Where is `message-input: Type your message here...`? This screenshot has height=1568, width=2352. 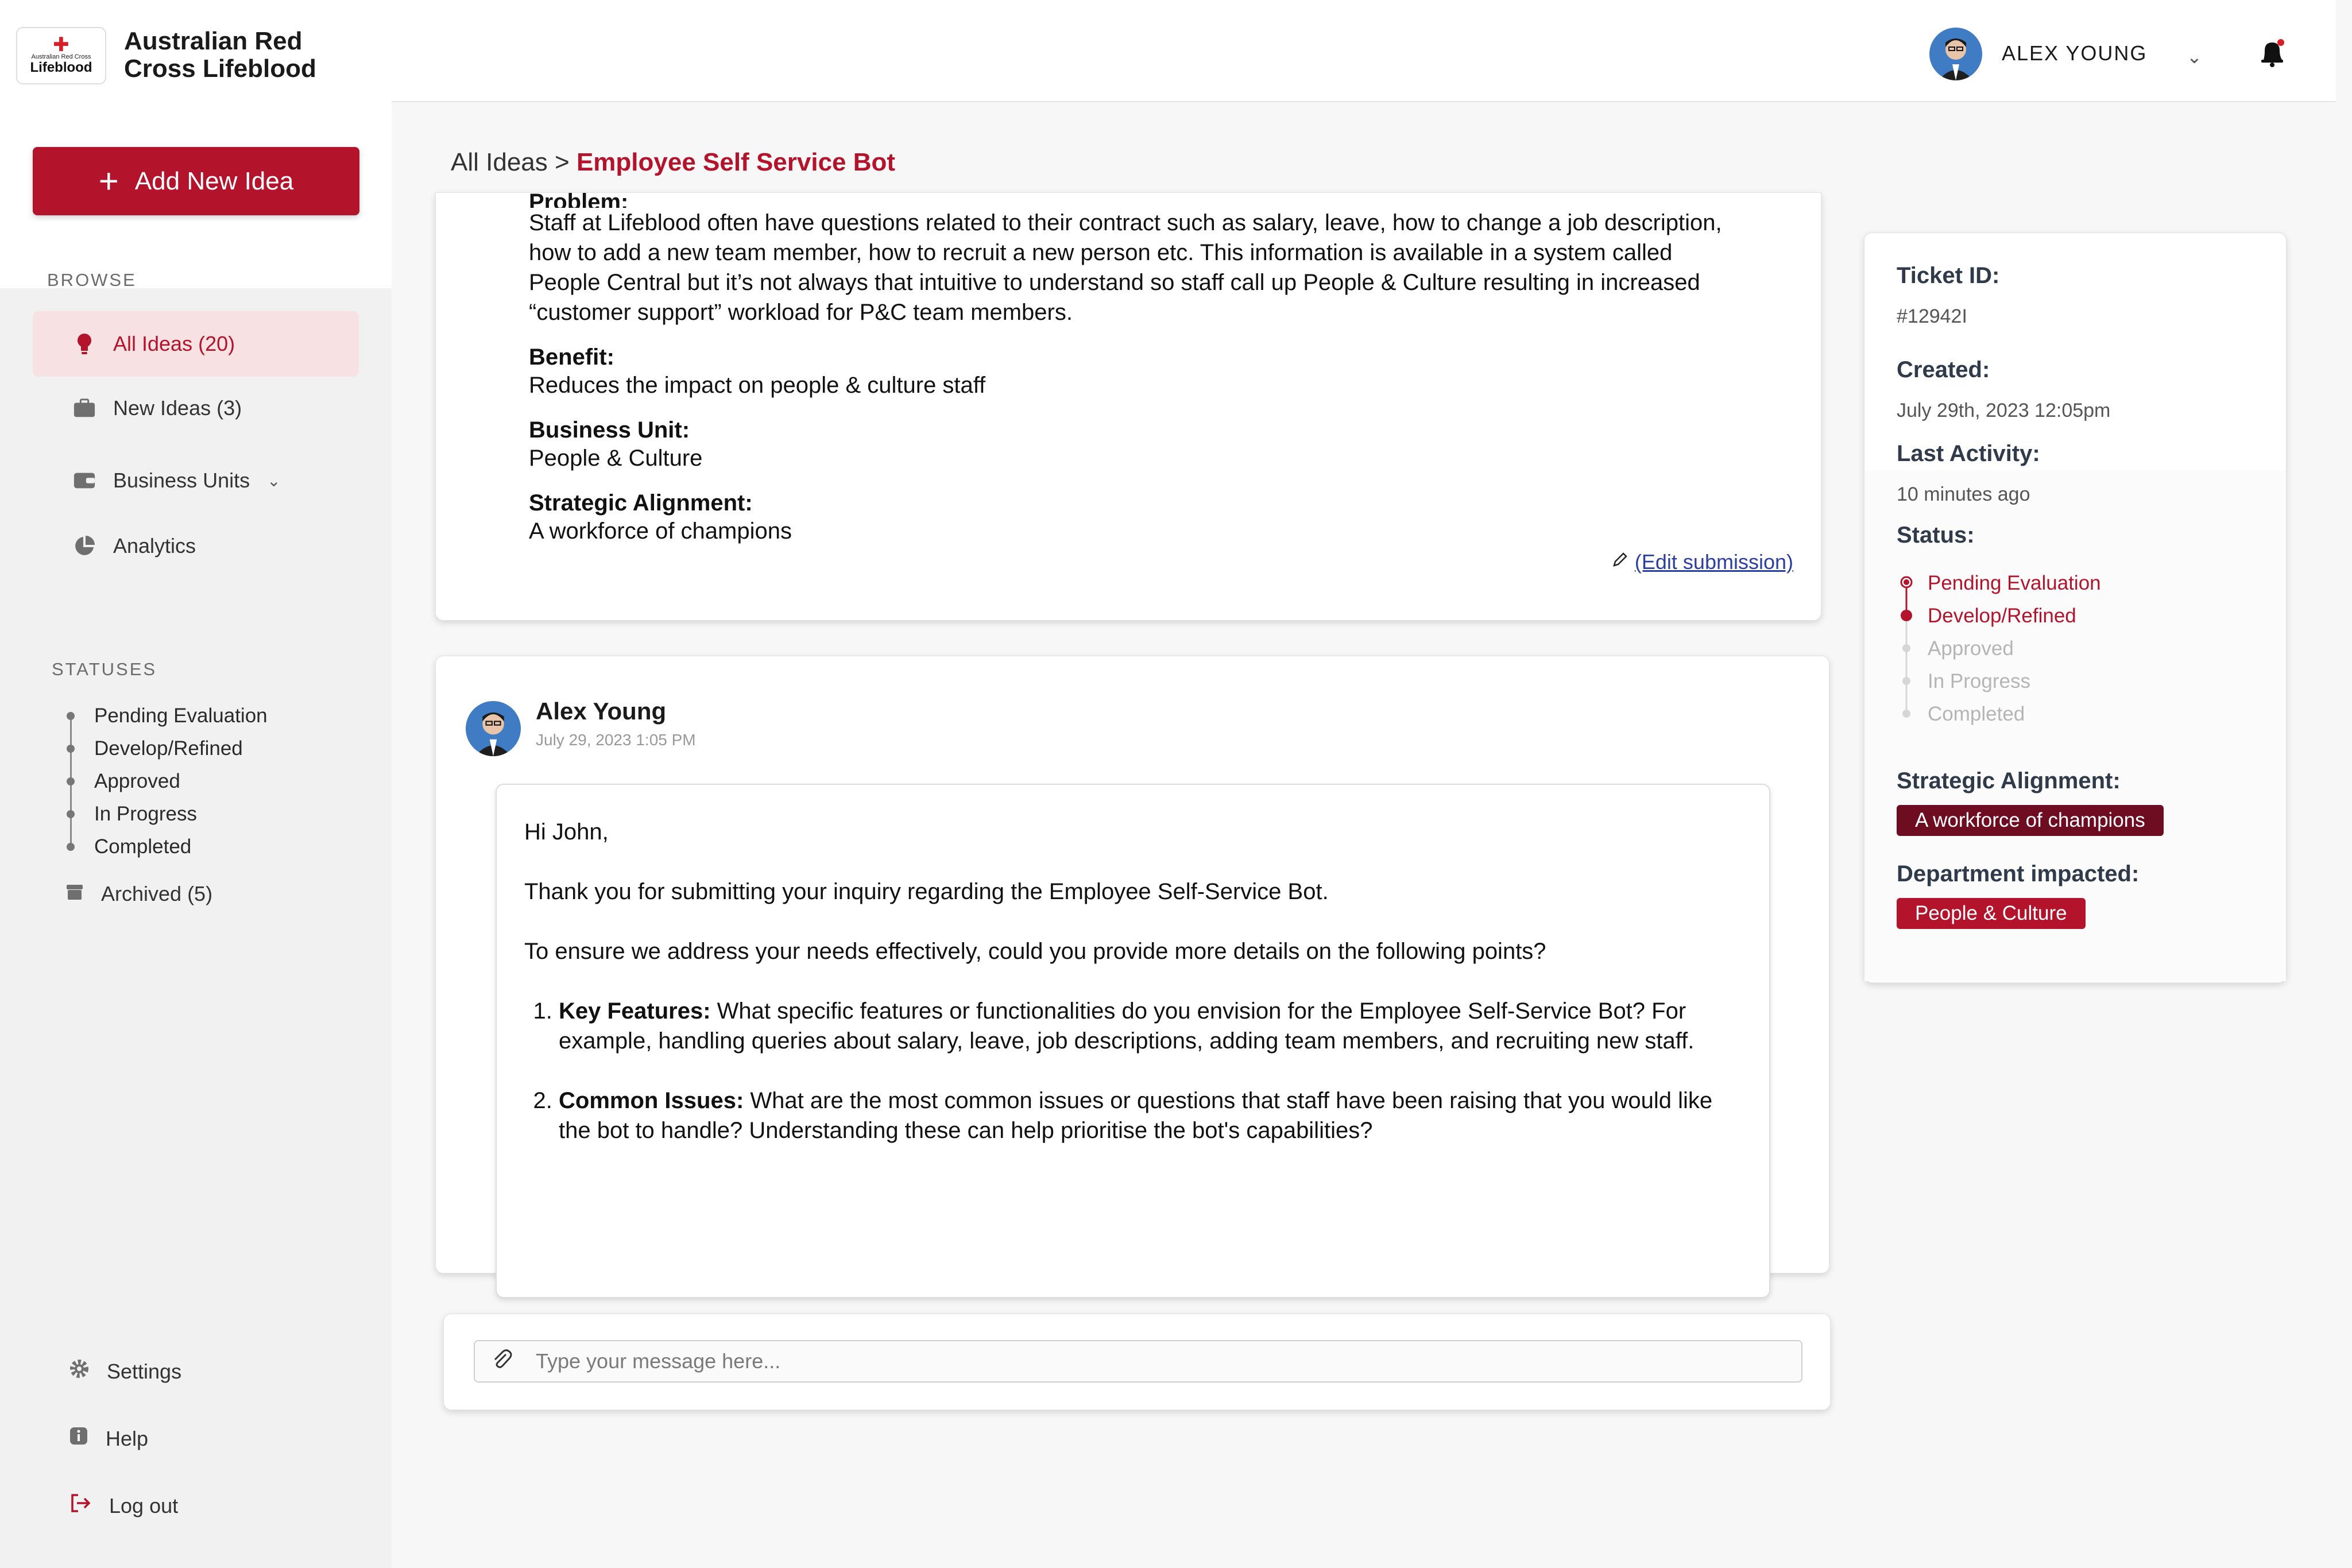 message-input: Type your message here... is located at coordinates (1138, 1362).